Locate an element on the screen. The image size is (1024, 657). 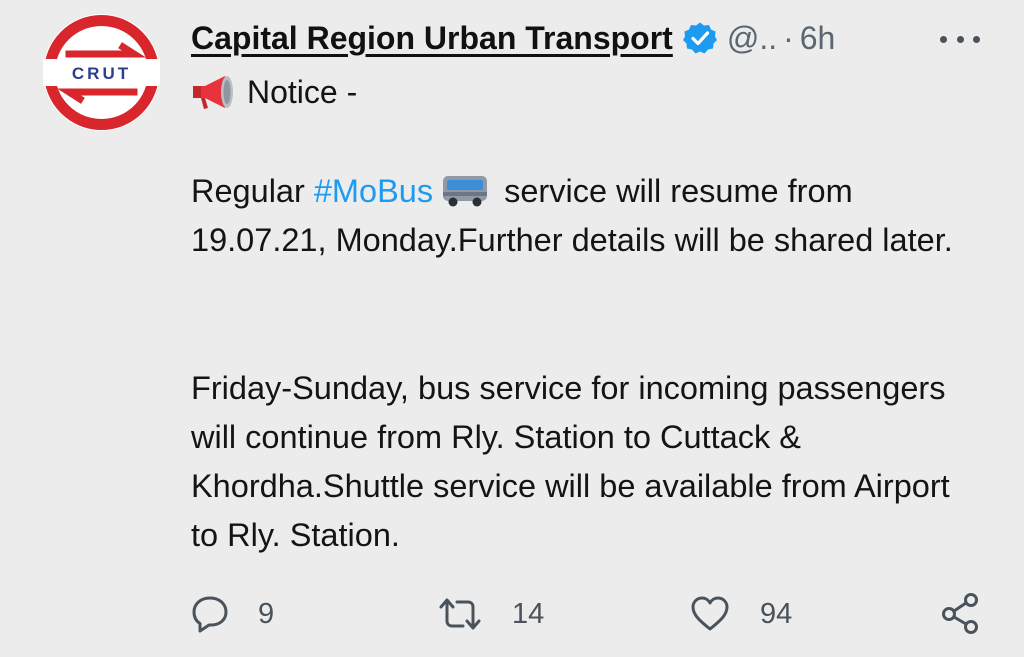
author-name: Capital Region Urban Transport is located at coordinates (432, 38).